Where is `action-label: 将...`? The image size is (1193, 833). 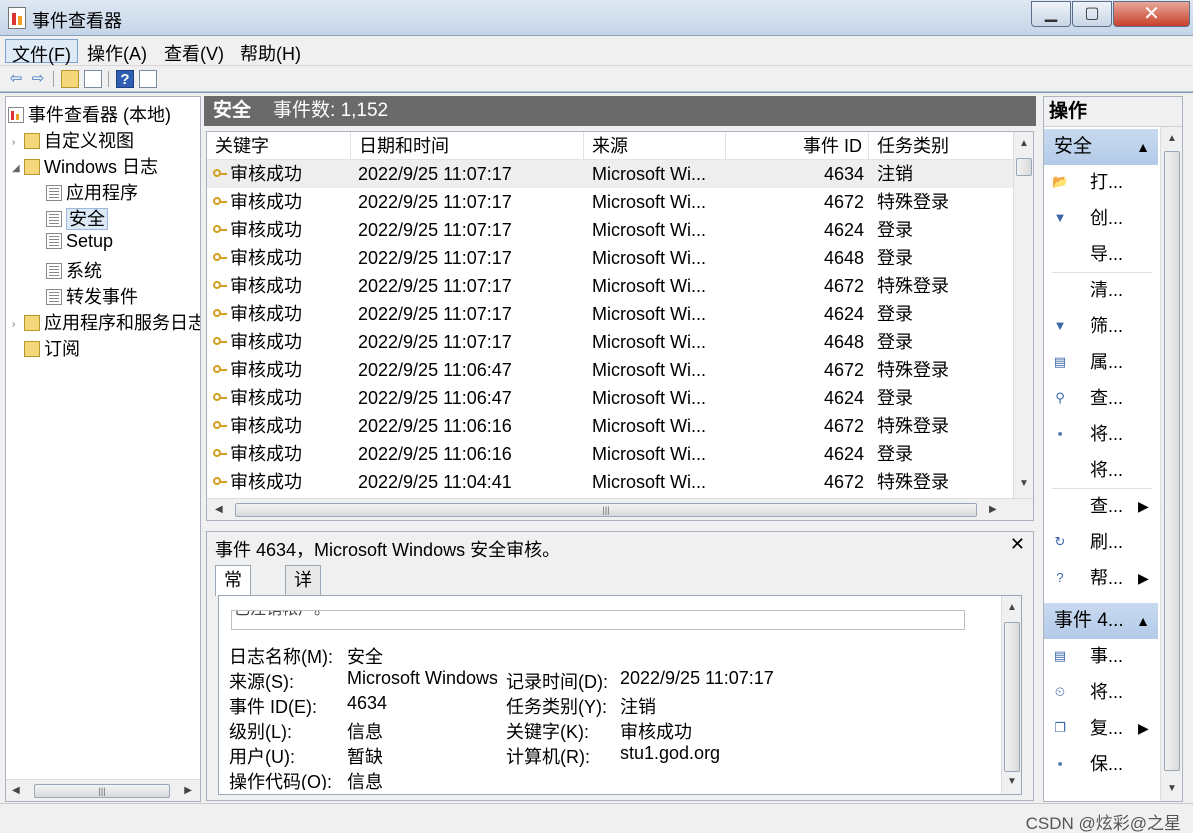 action-label: 将... is located at coordinates (1107, 470).